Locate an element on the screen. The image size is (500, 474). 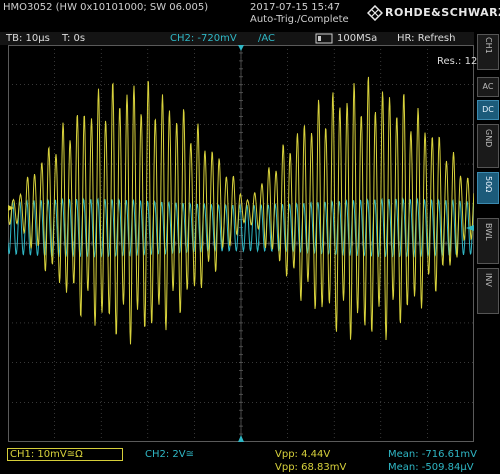
gnd-button: GND is located at coordinates (488, 146).